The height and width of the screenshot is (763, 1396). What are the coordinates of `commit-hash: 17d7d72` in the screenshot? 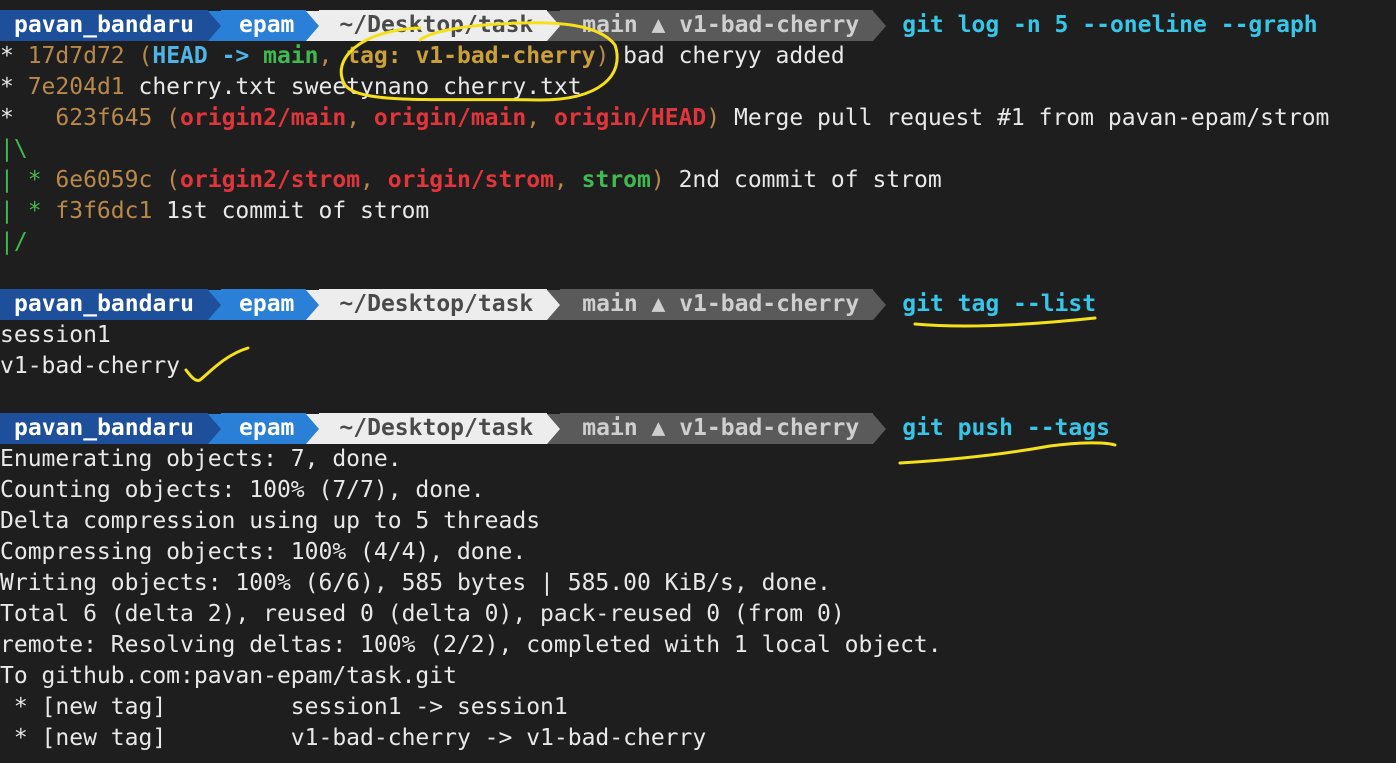 It's located at (76, 56).